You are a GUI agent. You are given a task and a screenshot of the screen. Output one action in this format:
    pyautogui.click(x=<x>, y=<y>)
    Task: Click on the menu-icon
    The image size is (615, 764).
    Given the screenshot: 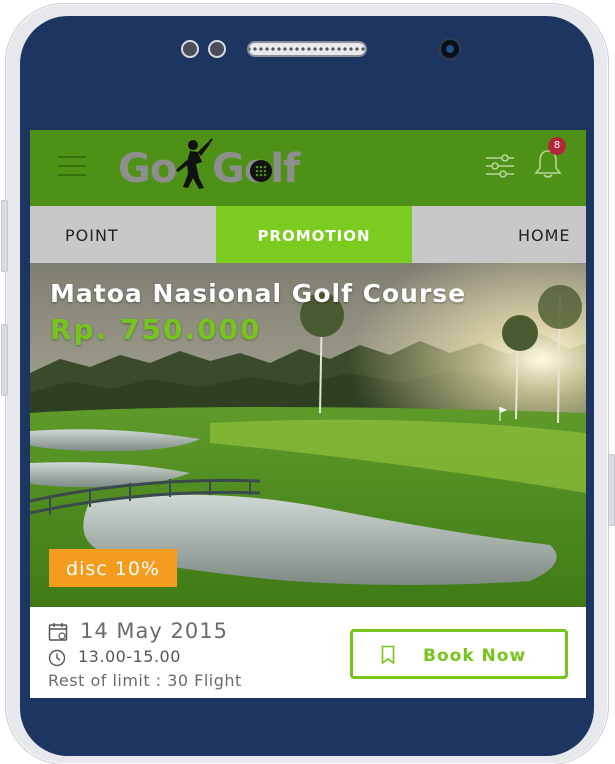 What is the action you would take?
    pyautogui.click(x=72, y=166)
    